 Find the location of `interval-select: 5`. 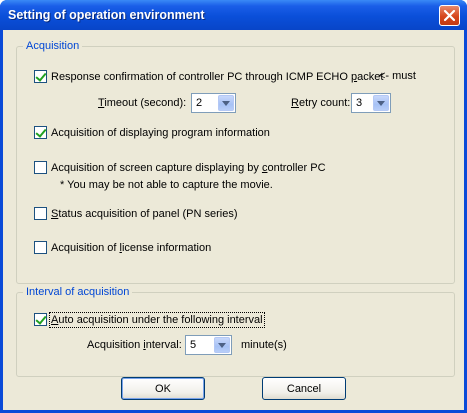

interval-select: 5 is located at coordinates (208, 345).